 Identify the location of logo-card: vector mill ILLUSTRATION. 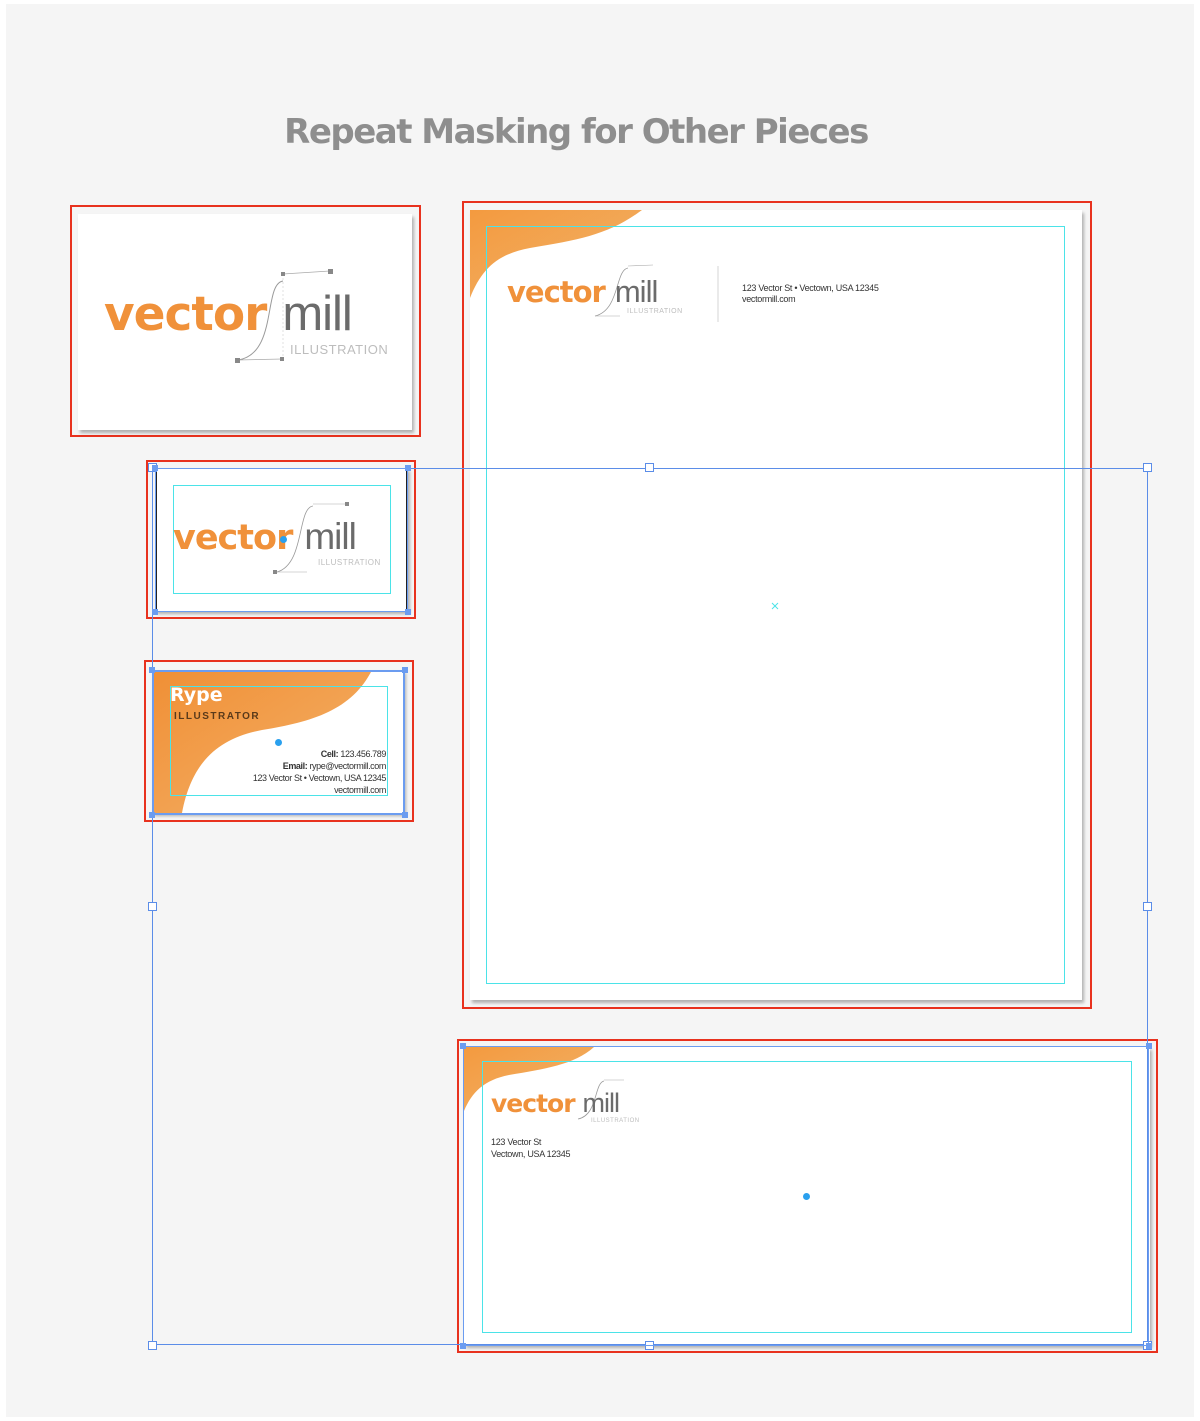
(245, 322).